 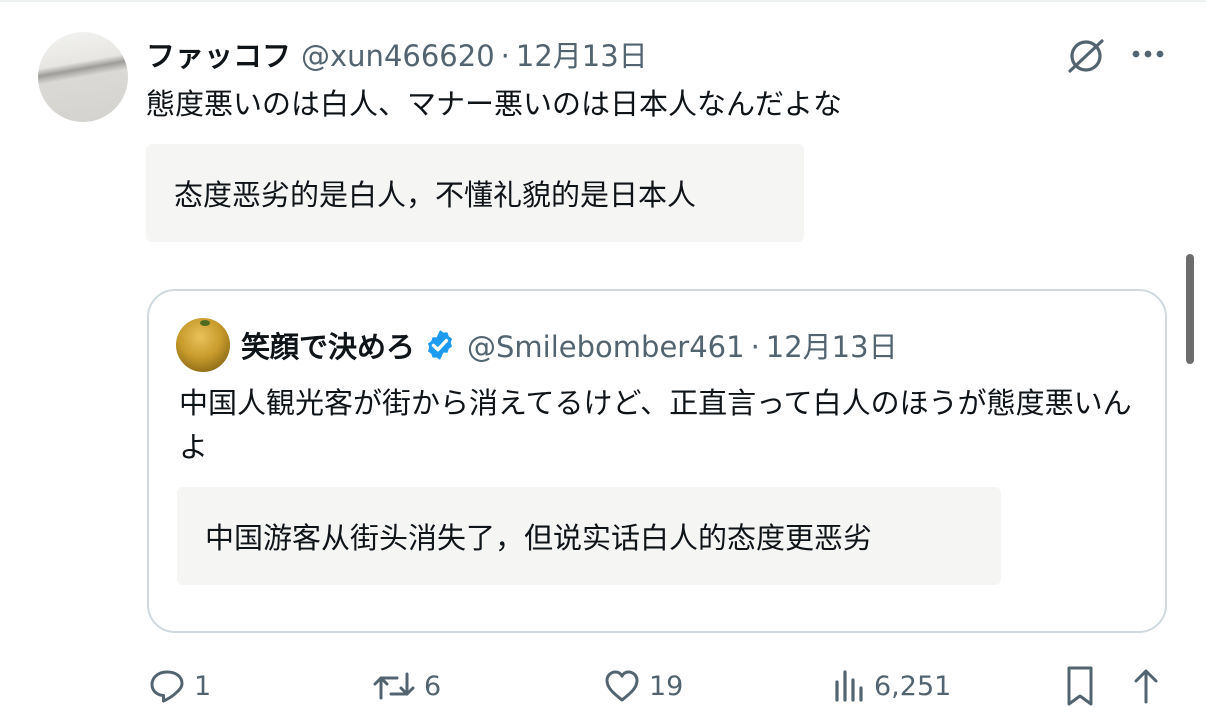 I want to click on actions-fade, so click(x=978, y=686).